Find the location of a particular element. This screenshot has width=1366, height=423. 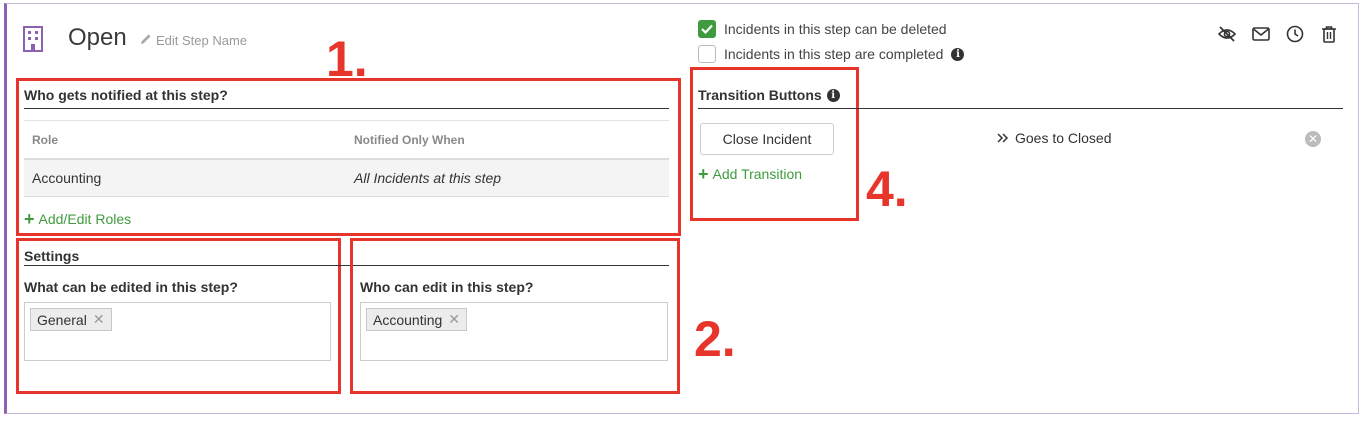

edit-step-name-label: Edit Step Name is located at coordinates (202, 40).